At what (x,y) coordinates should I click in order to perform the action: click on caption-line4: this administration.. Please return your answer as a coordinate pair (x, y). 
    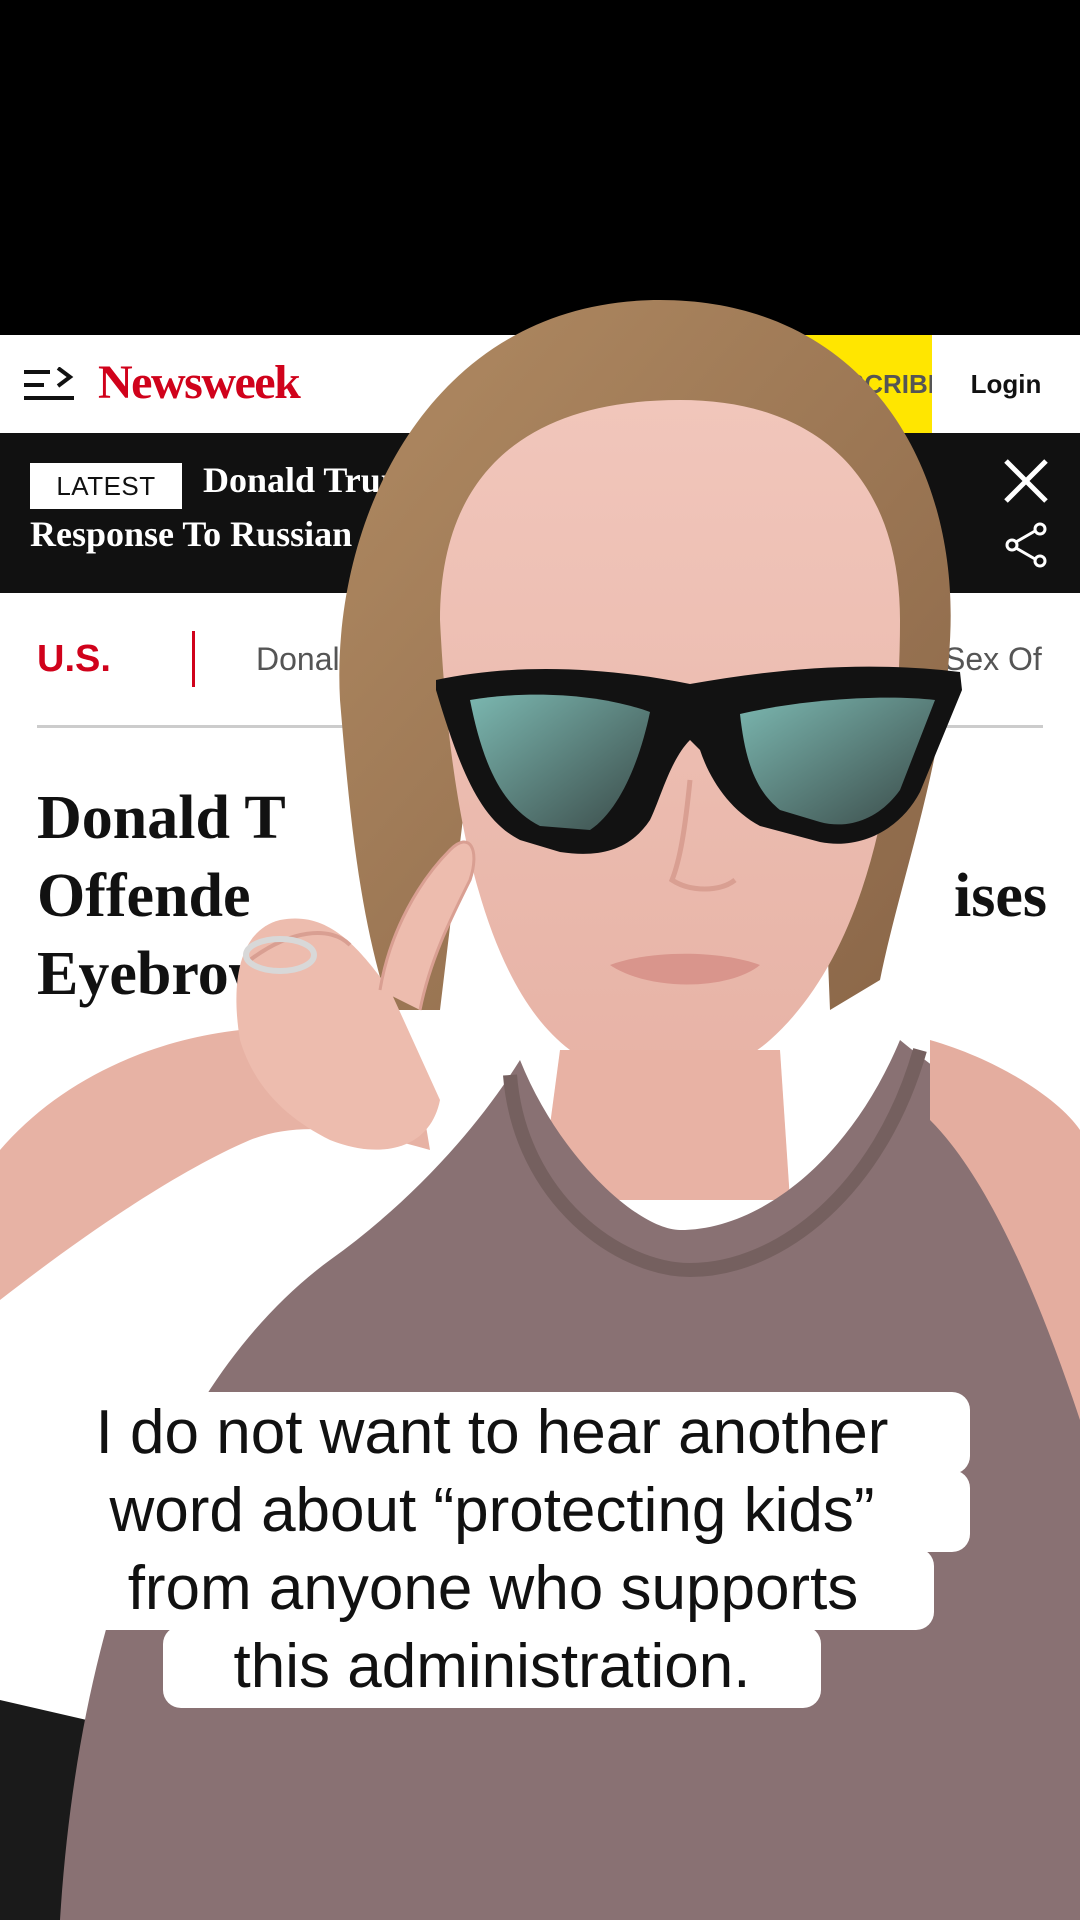
    Looking at the image, I should click on (492, 1667).